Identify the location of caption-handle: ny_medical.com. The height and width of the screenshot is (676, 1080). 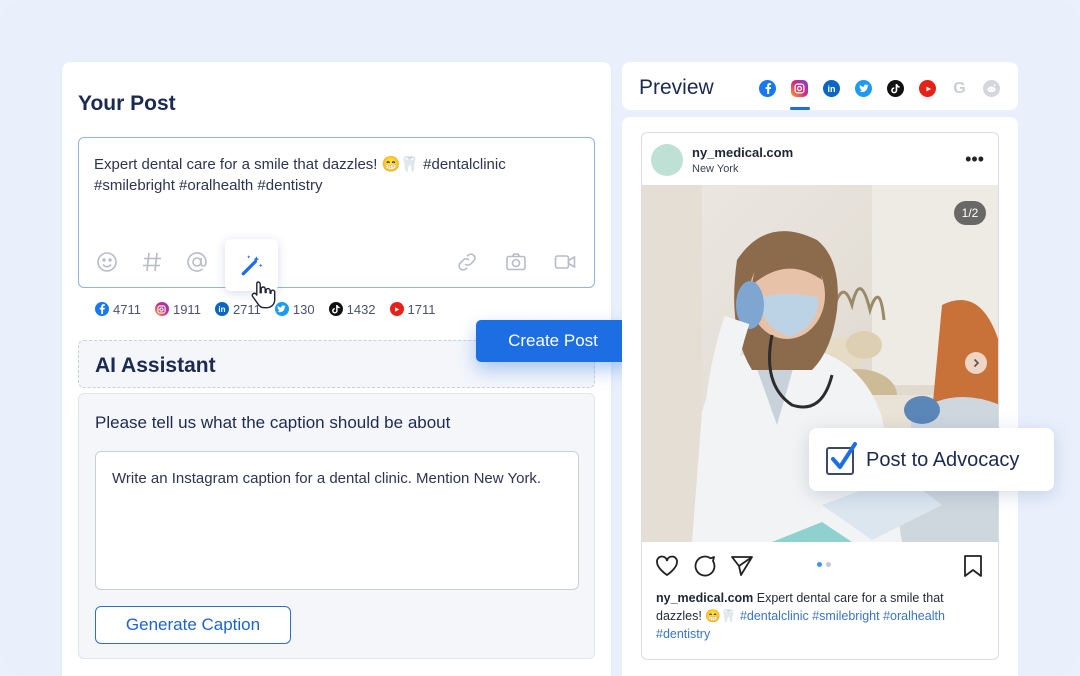
(705, 598).